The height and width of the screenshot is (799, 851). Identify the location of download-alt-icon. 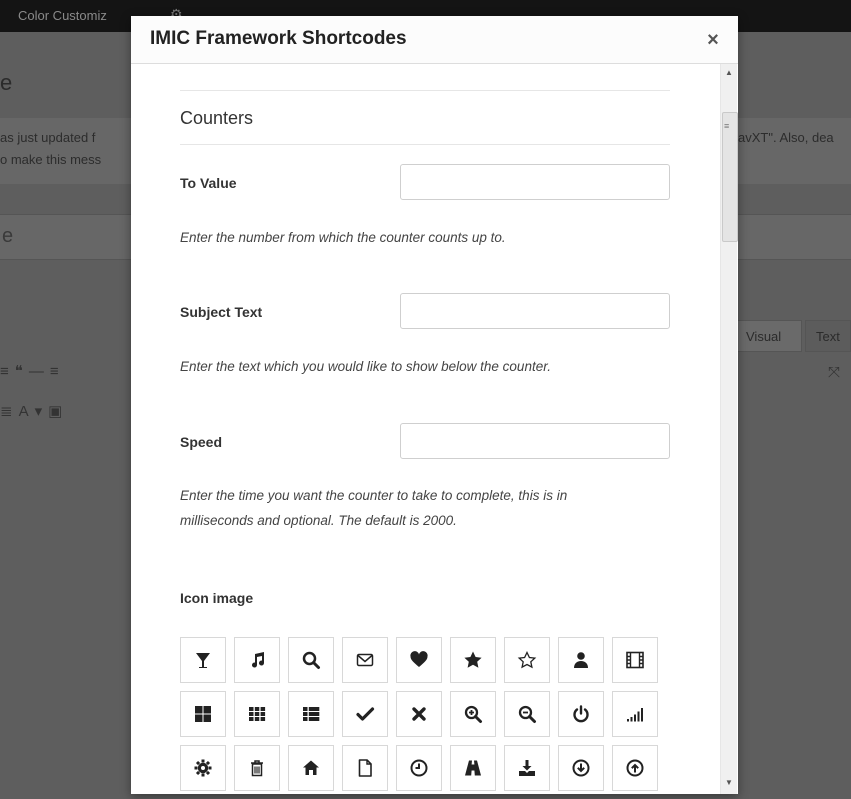
(527, 768).